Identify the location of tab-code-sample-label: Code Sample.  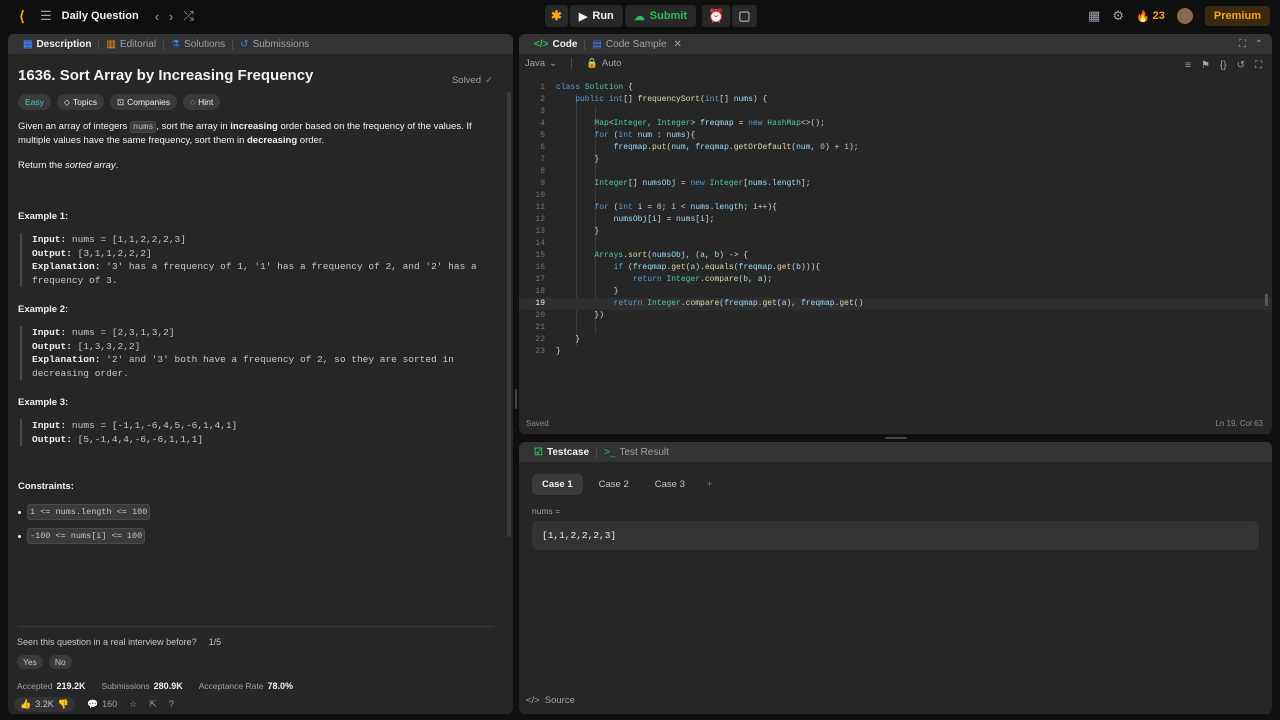
(636, 44).